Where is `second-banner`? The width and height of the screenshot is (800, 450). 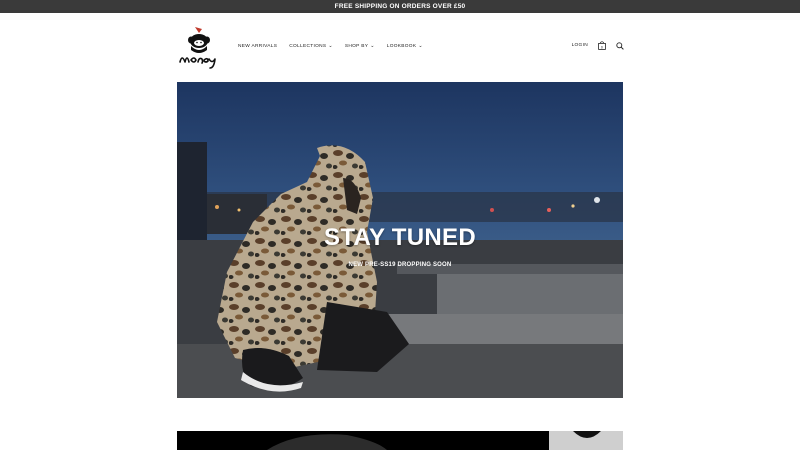 second-banner is located at coordinates (400, 440).